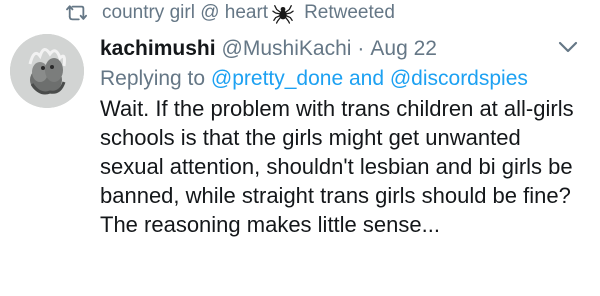  I want to click on retweeted-label: Retweeted, so click(349, 12).